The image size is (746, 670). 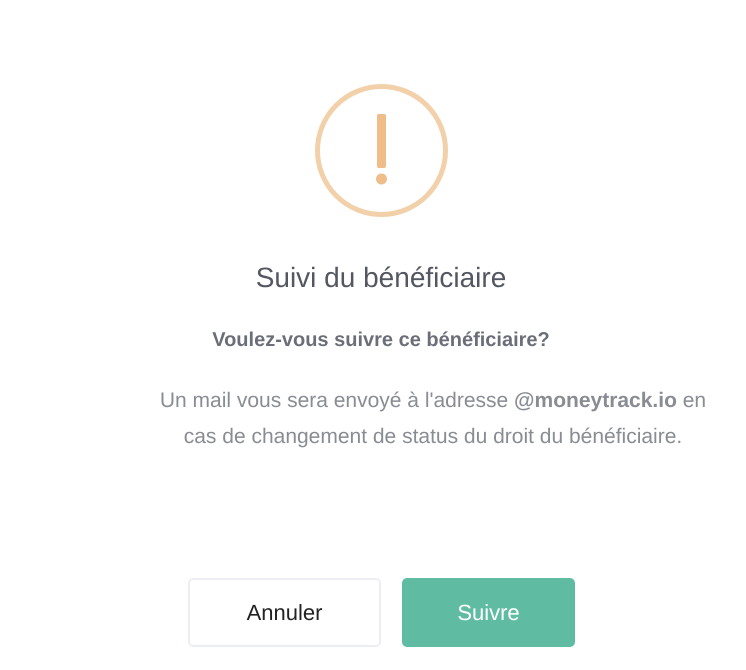 What do you see at coordinates (433, 419) in the screenshot?
I see `message-text: Un mail vous sera envoyé à l'adresse @moneytrack.io en cas de changement de status du droit du bénéficiaire.` at bounding box center [433, 419].